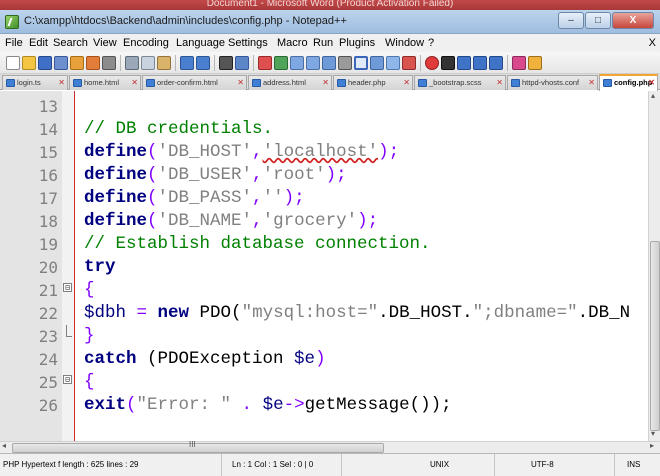 The width and height of the screenshot is (660, 476). What do you see at coordinates (77, 63) in the screenshot?
I see `close-file-icon` at bounding box center [77, 63].